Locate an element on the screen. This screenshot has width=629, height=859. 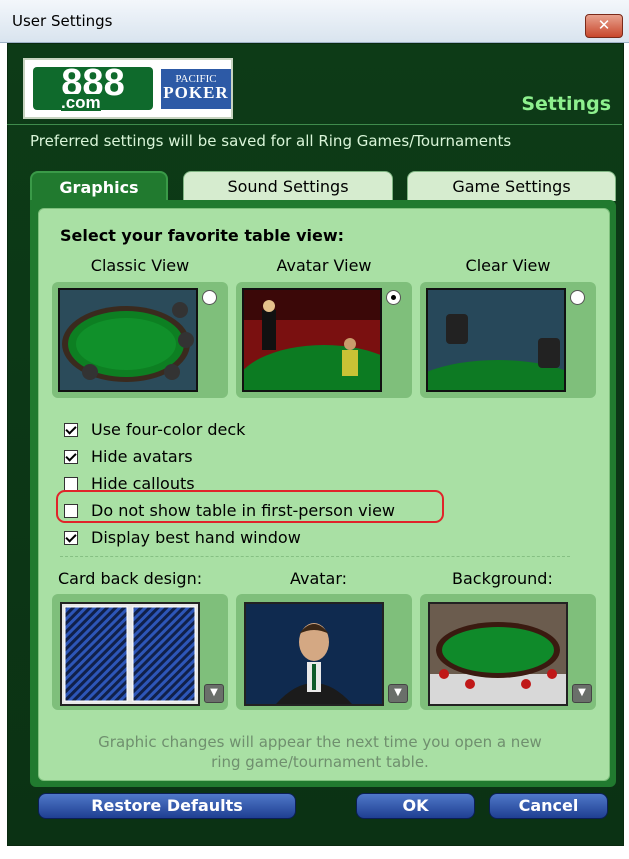
close-button: ✕ is located at coordinates (604, 26).